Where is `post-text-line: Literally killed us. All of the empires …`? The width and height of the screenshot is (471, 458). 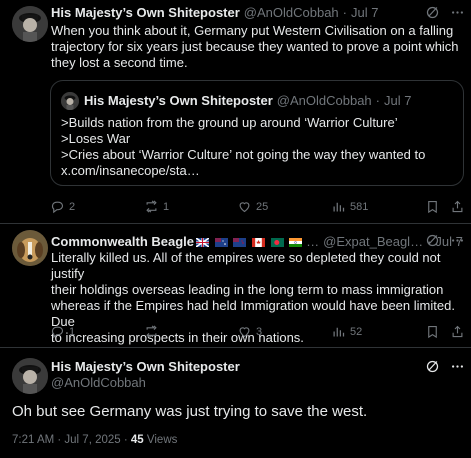
post-text-line: Literally killed us. All of the empires … is located at coordinates (246, 265).